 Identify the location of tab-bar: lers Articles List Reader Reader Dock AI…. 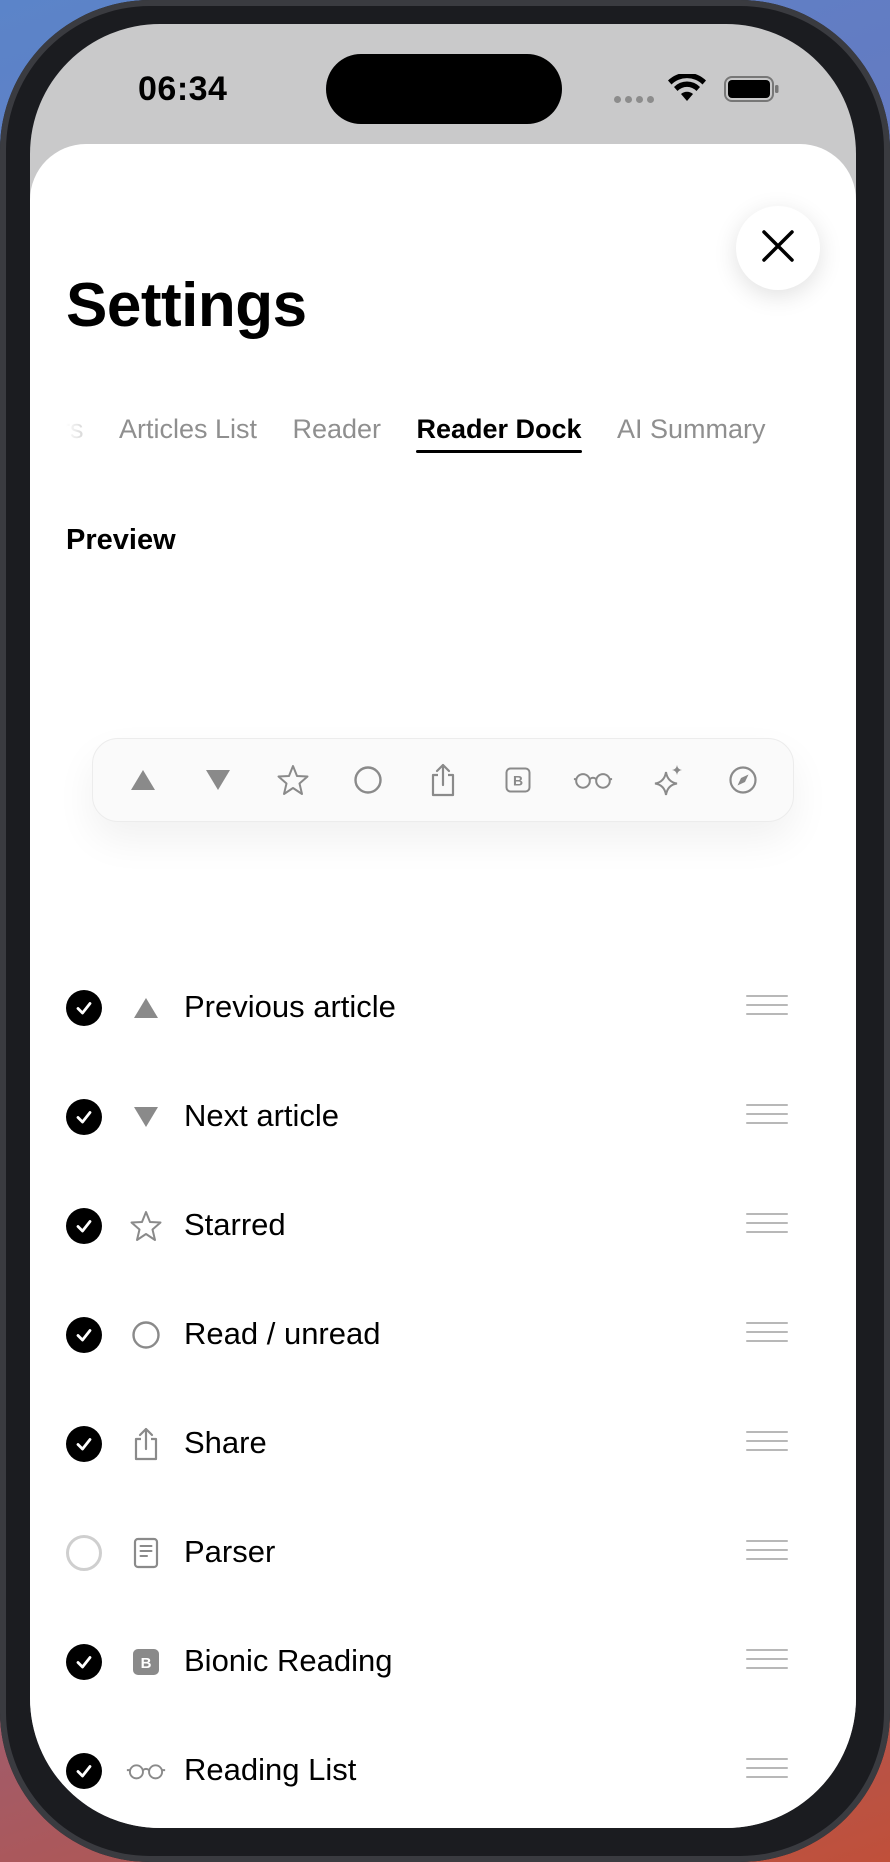
(441, 444).